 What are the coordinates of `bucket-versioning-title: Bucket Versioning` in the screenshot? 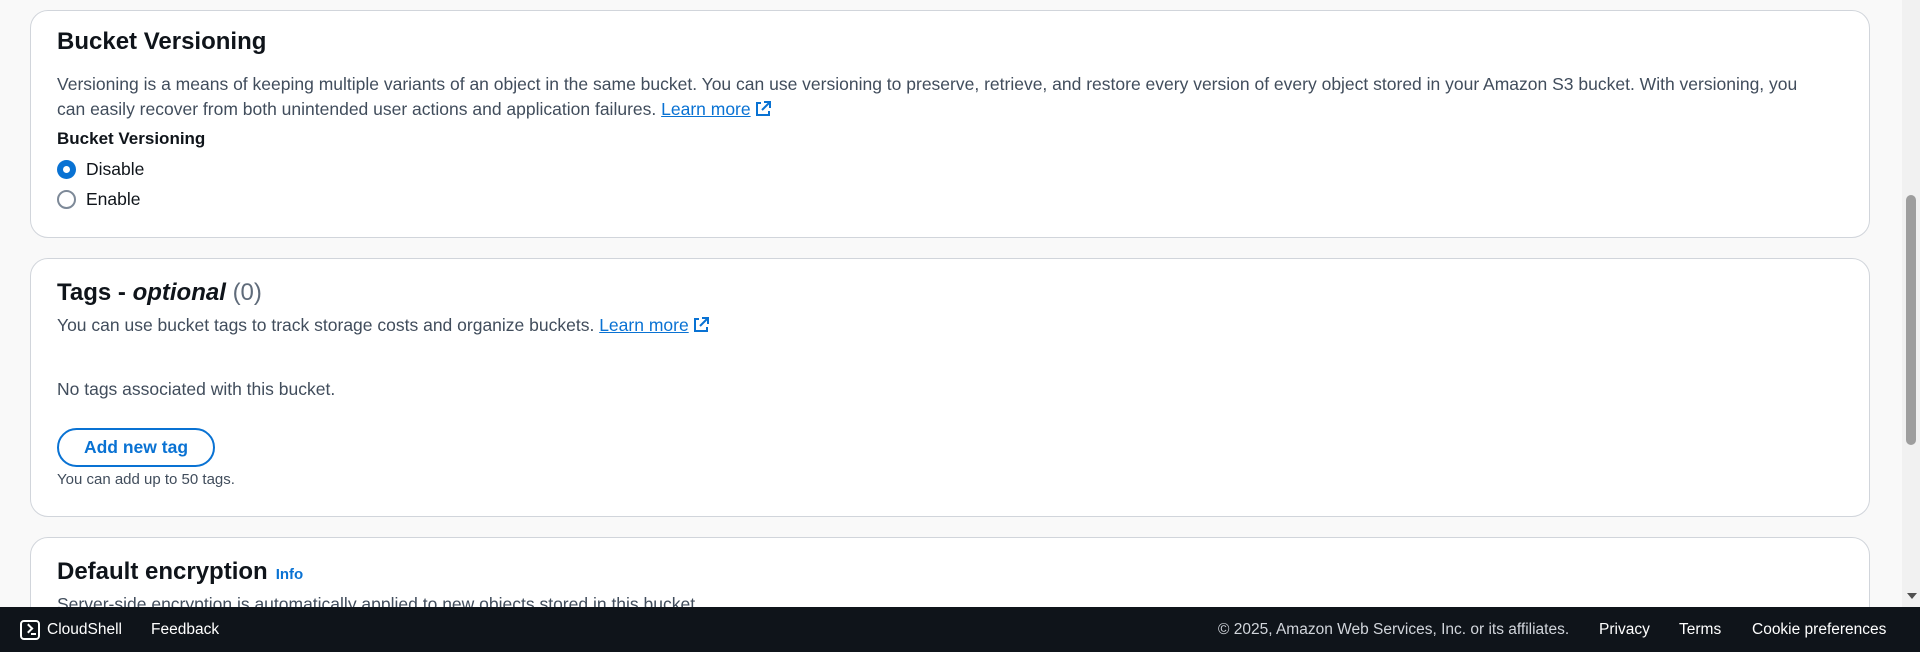 It's located at (162, 41).